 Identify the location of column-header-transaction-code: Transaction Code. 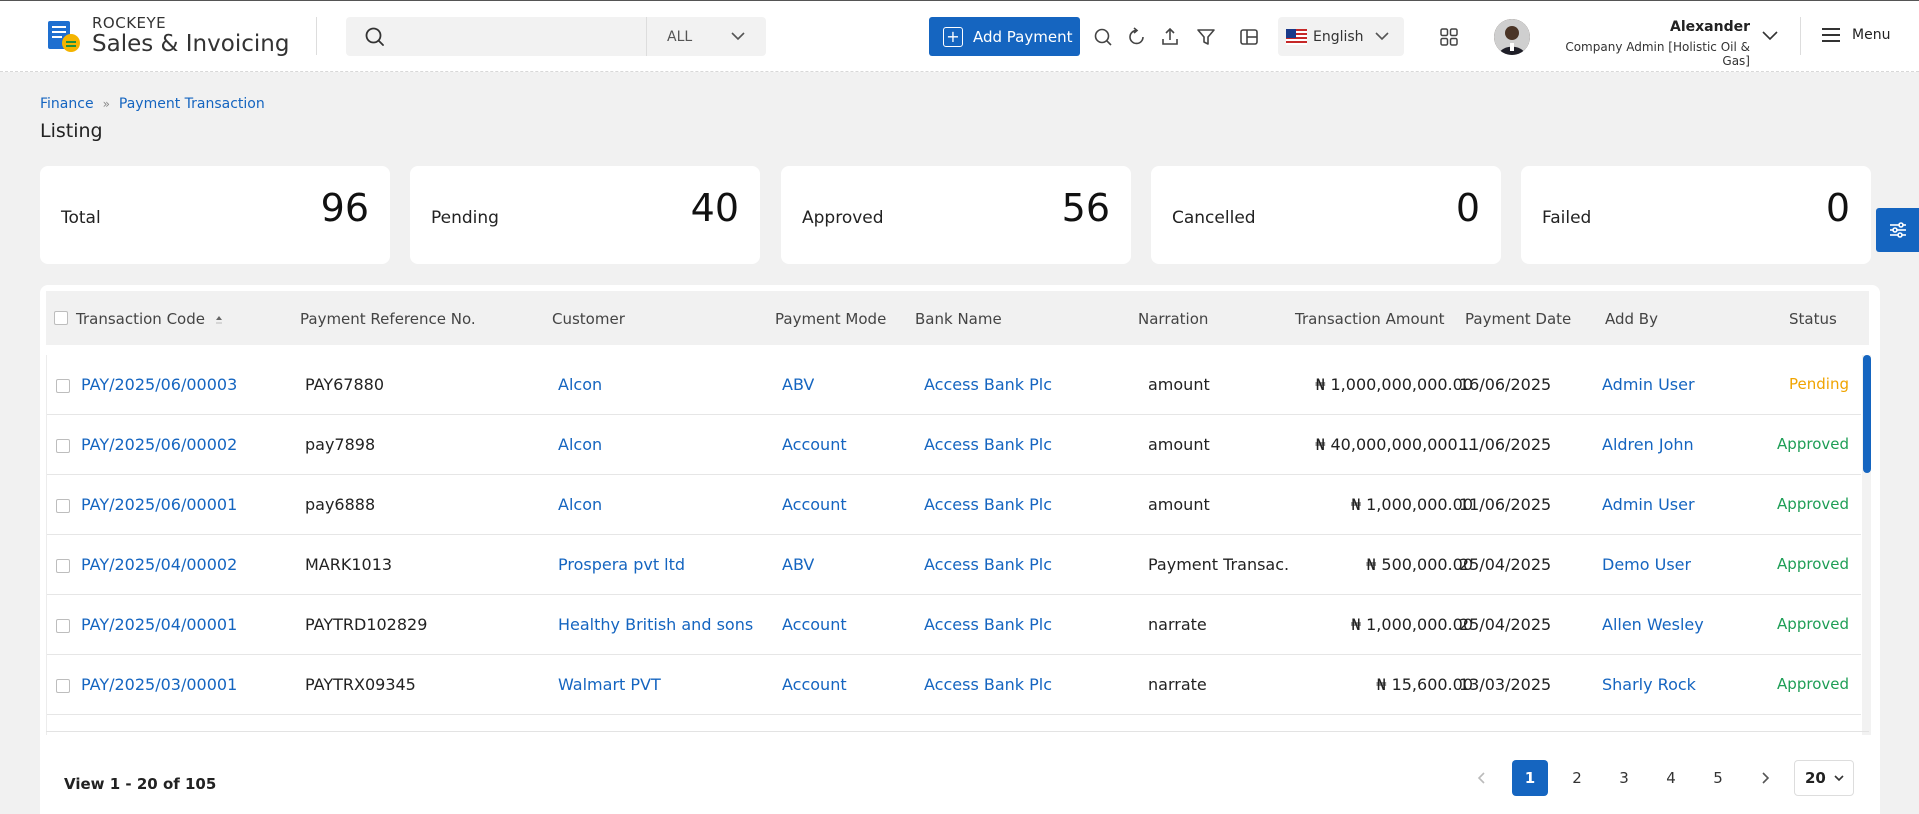
(149, 319).